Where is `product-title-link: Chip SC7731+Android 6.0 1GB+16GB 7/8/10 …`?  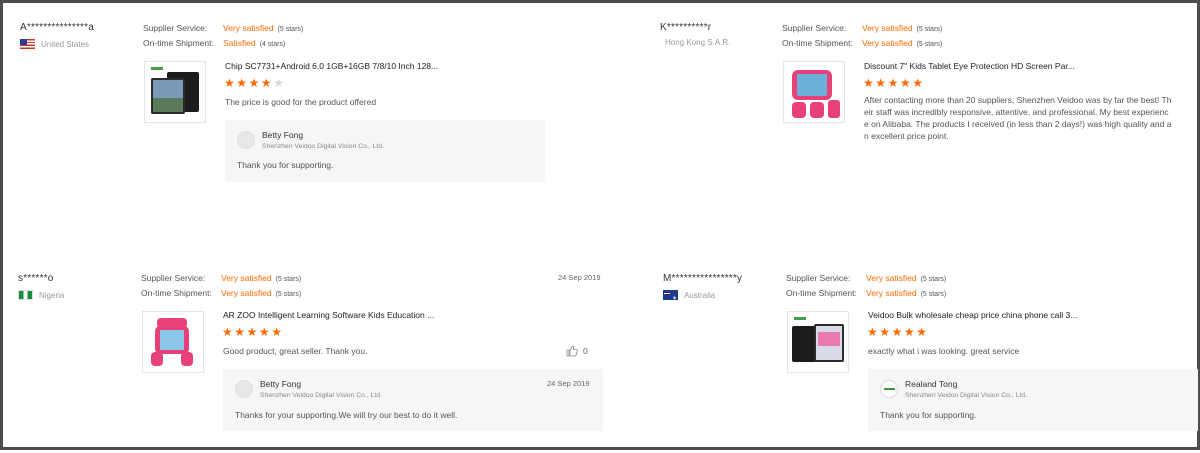 product-title-link: Chip SC7731+Android 6.0 1GB+16GB 7/8/10 … is located at coordinates (331, 66).